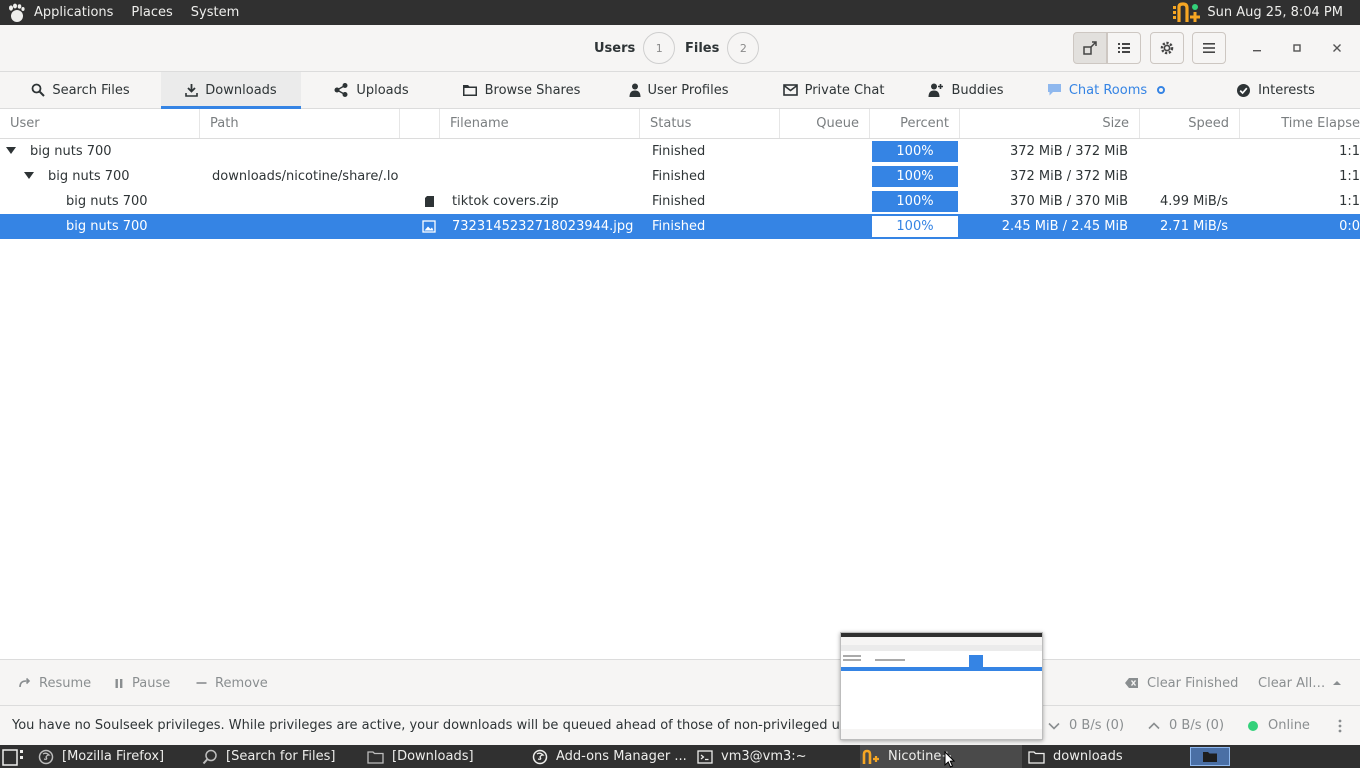 This screenshot has width=1360, height=768. Describe the element at coordinates (1086, 725) in the screenshot. I see `download-speed-status: 0 B/s (0)` at that location.